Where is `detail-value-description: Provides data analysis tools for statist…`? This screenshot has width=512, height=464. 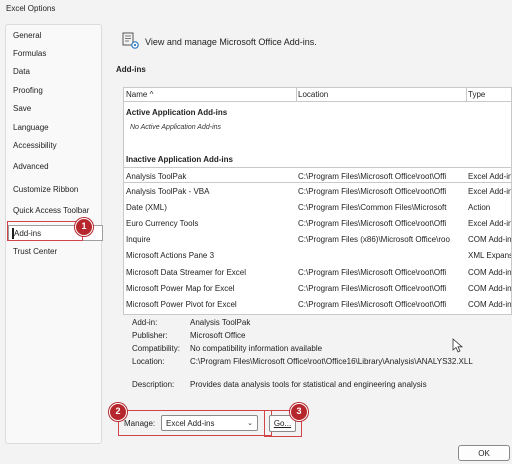 detail-value-description: Provides data analysis tools for statist… is located at coordinates (308, 384).